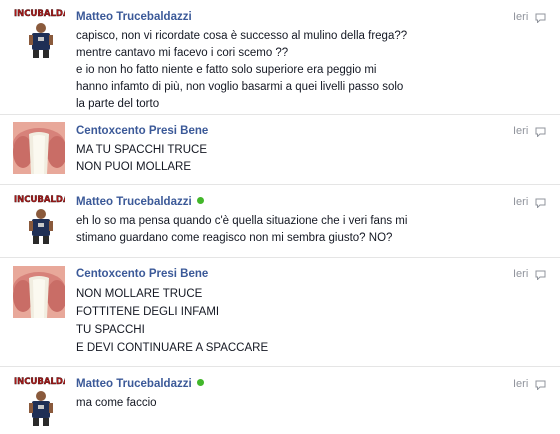  Describe the element at coordinates (296, 403) in the screenshot. I see `message-body: ma come faccio` at that location.